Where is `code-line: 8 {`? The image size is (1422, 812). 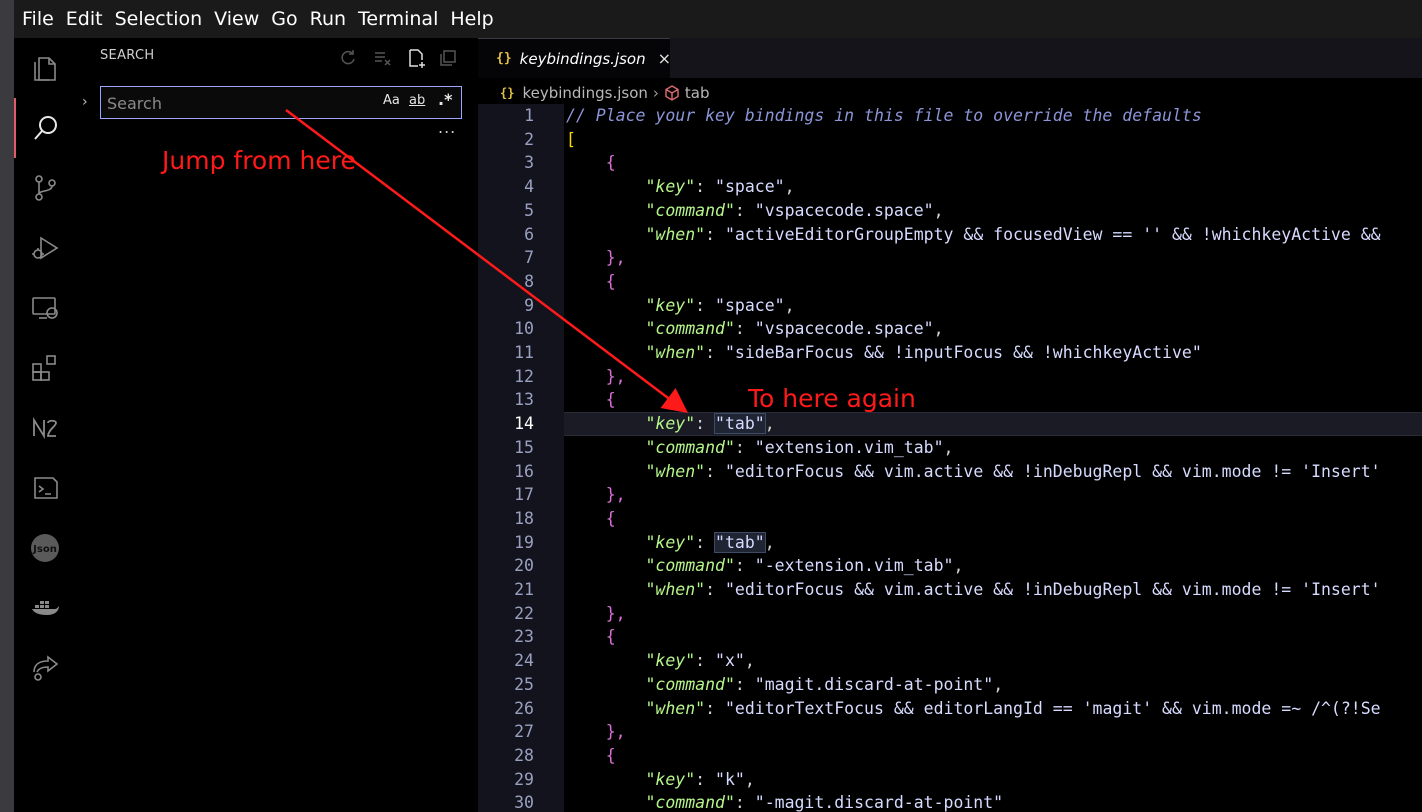
code-line: 8 { is located at coordinates (570, 281).